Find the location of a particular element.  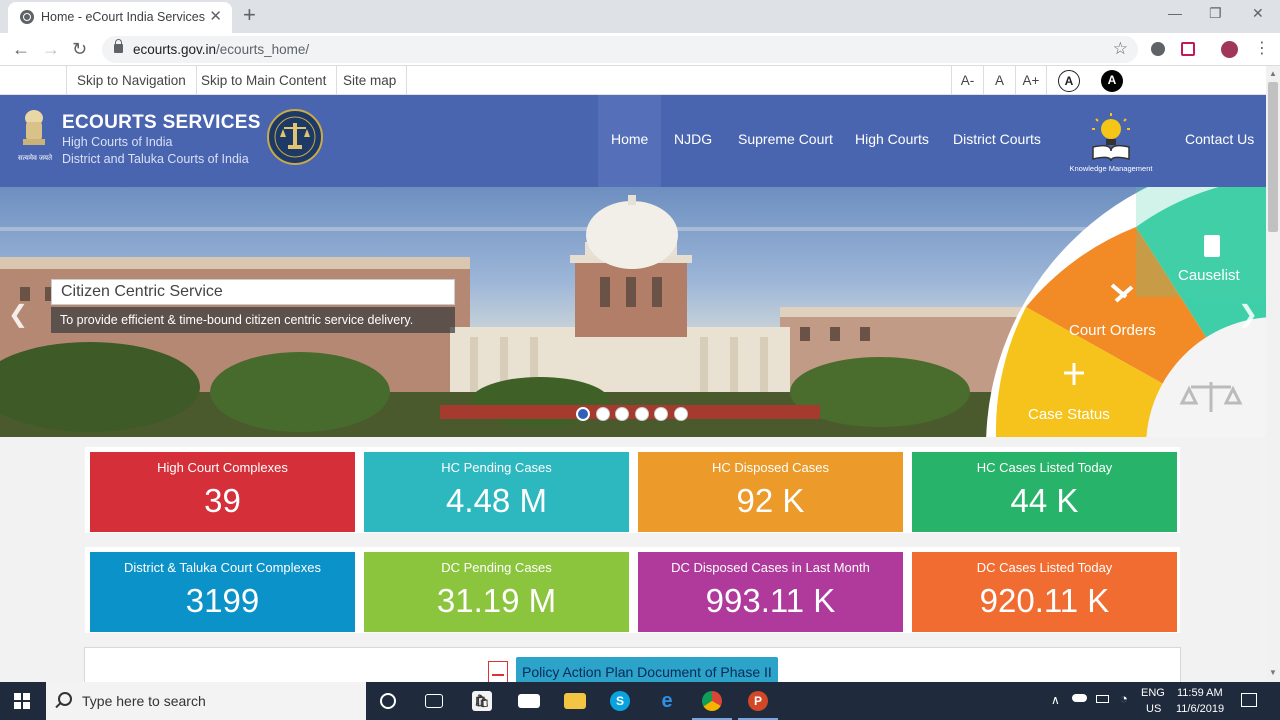

restore-icon: ❐ is located at coordinates (1215, 13).